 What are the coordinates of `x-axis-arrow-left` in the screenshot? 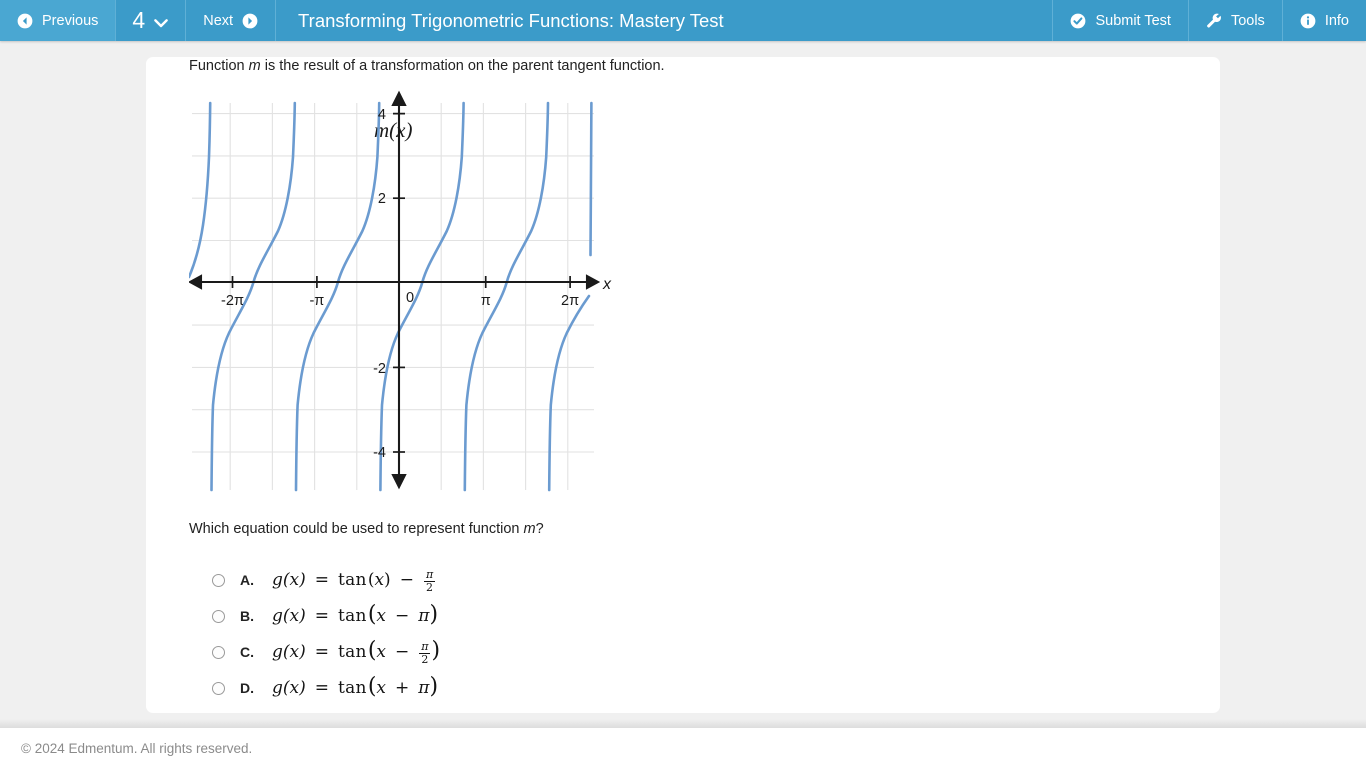 It's located at (196, 282).